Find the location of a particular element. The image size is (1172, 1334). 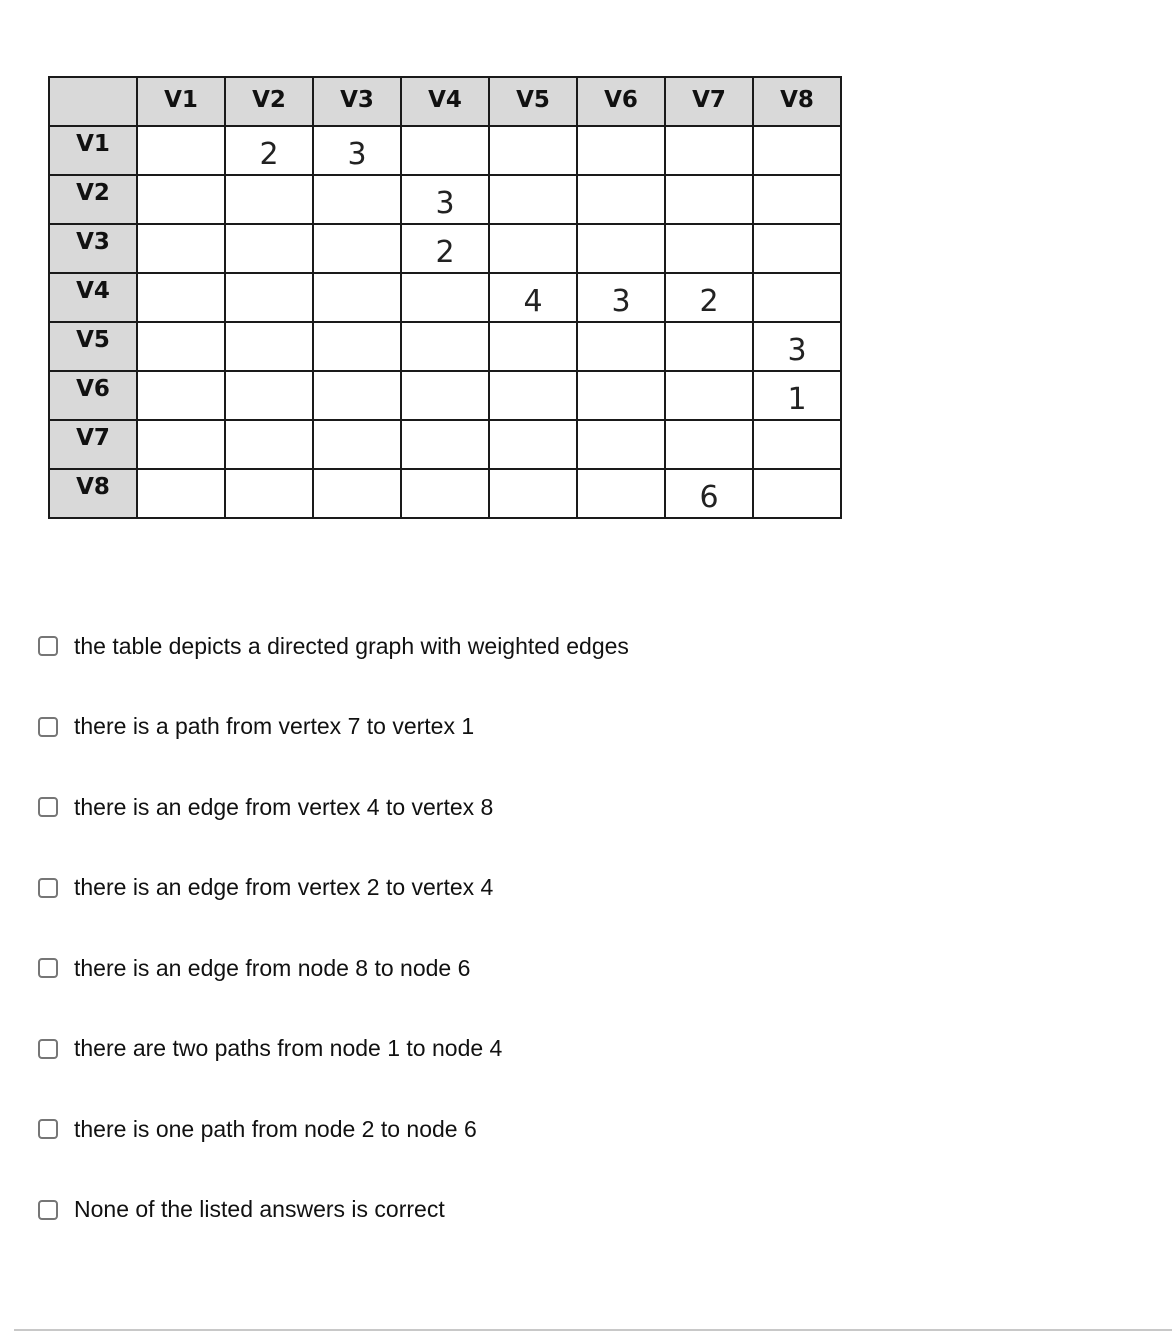

row-header: V2 is located at coordinates (93, 199).